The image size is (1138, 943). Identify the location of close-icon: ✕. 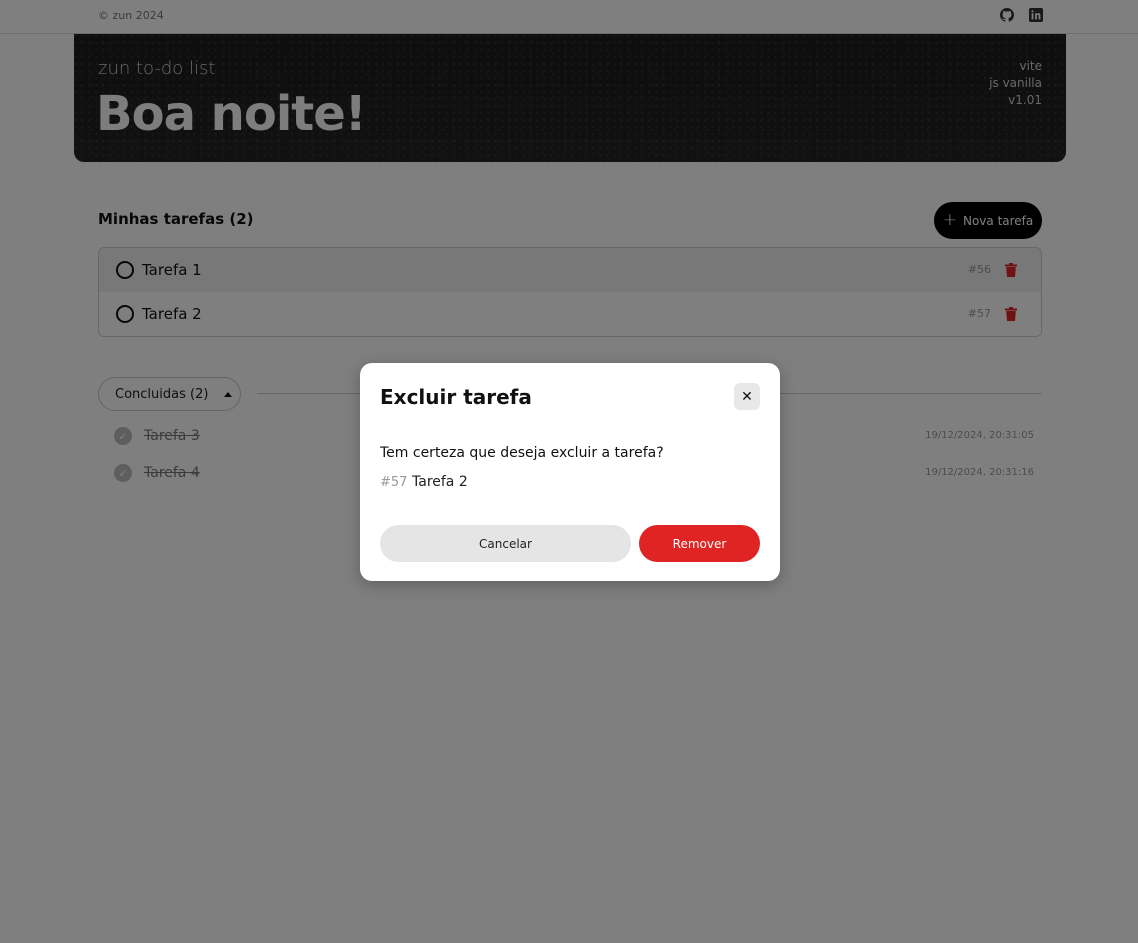
(747, 396).